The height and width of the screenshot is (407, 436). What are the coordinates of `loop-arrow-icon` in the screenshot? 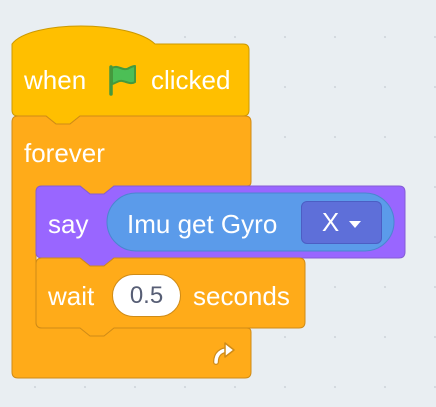 It's located at (224, 354).